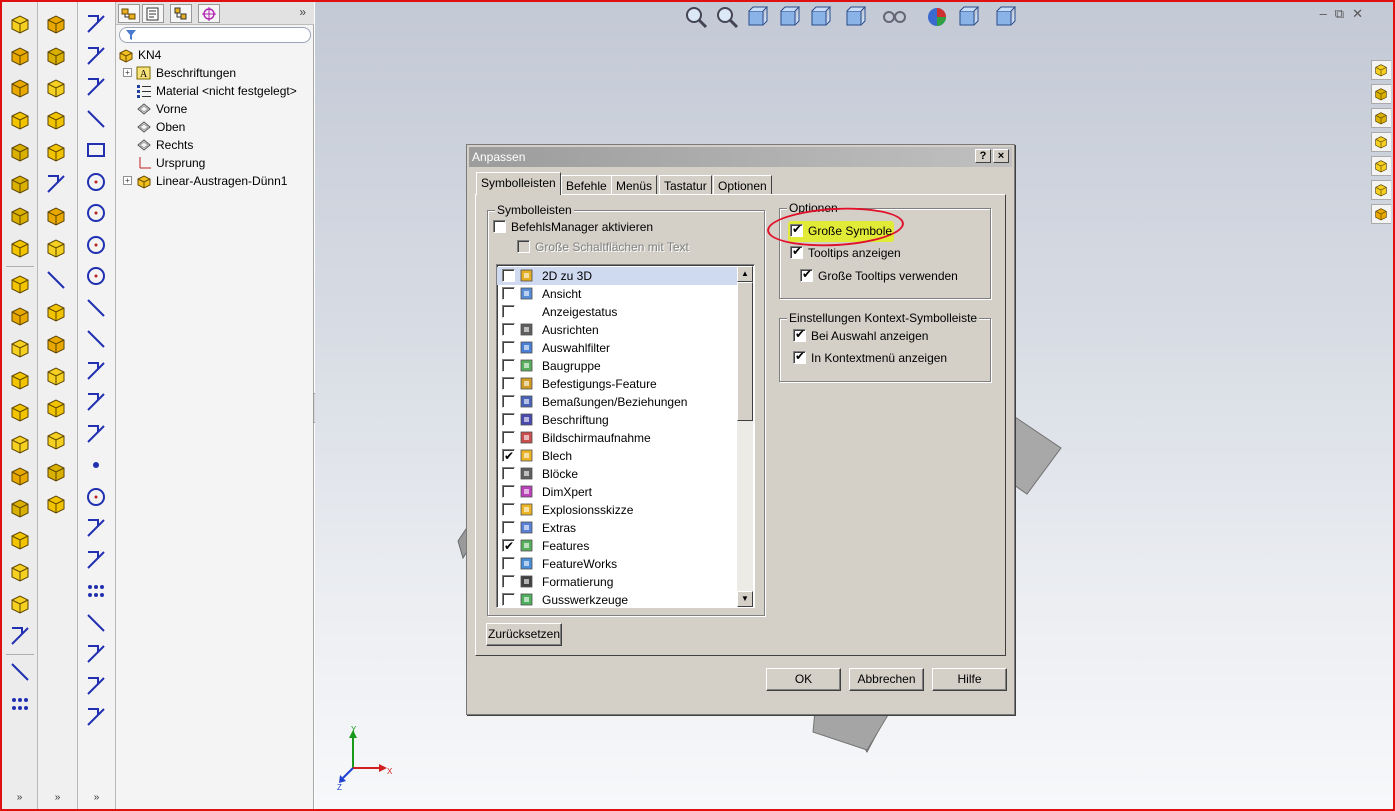  What do you see at coordinates (20, 508) in the screenshot?
I see `shell-icon` at bounding box center [20, 508].